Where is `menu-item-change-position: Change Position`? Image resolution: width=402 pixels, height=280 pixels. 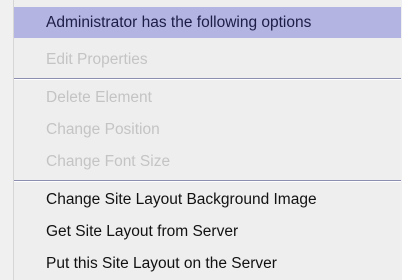
menu-item-change-position: Change Position is located at coordinates (103, 129).